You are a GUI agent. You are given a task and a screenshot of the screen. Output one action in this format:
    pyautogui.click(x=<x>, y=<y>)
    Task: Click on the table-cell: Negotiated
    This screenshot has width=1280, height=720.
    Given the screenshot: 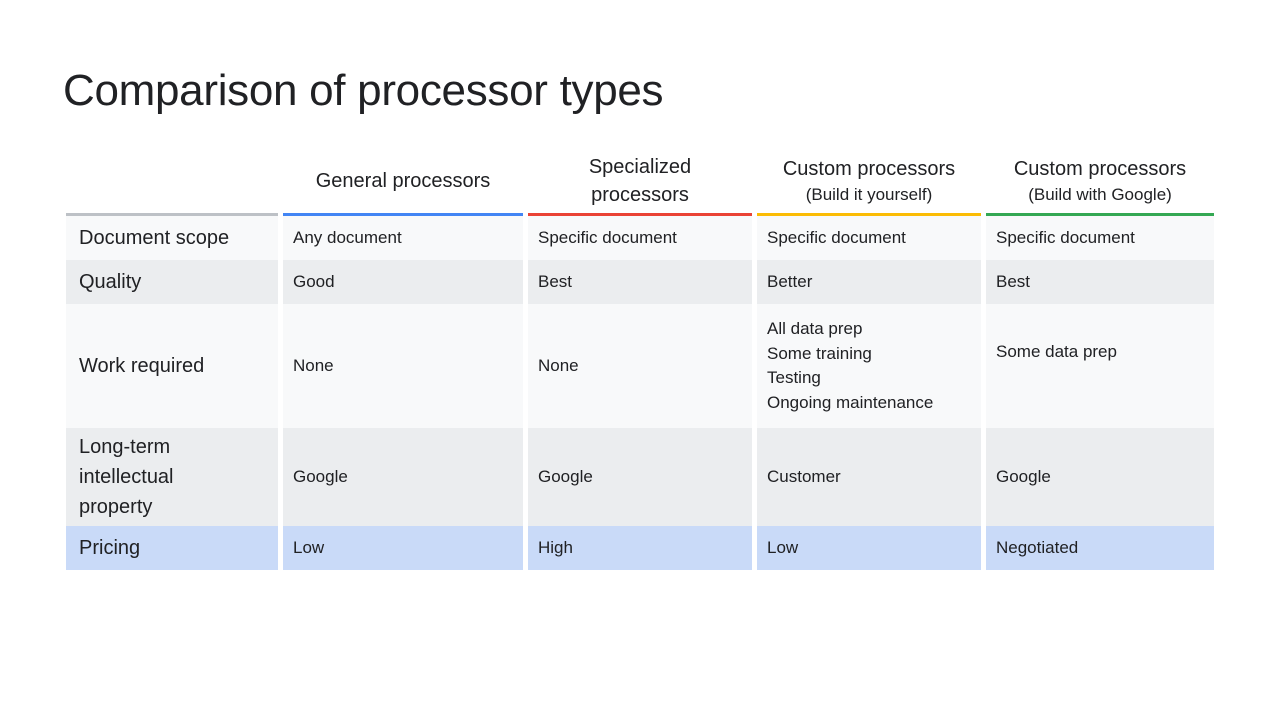 What is the action you would take?
    pyautogui.click(x=1100, y=548)
    